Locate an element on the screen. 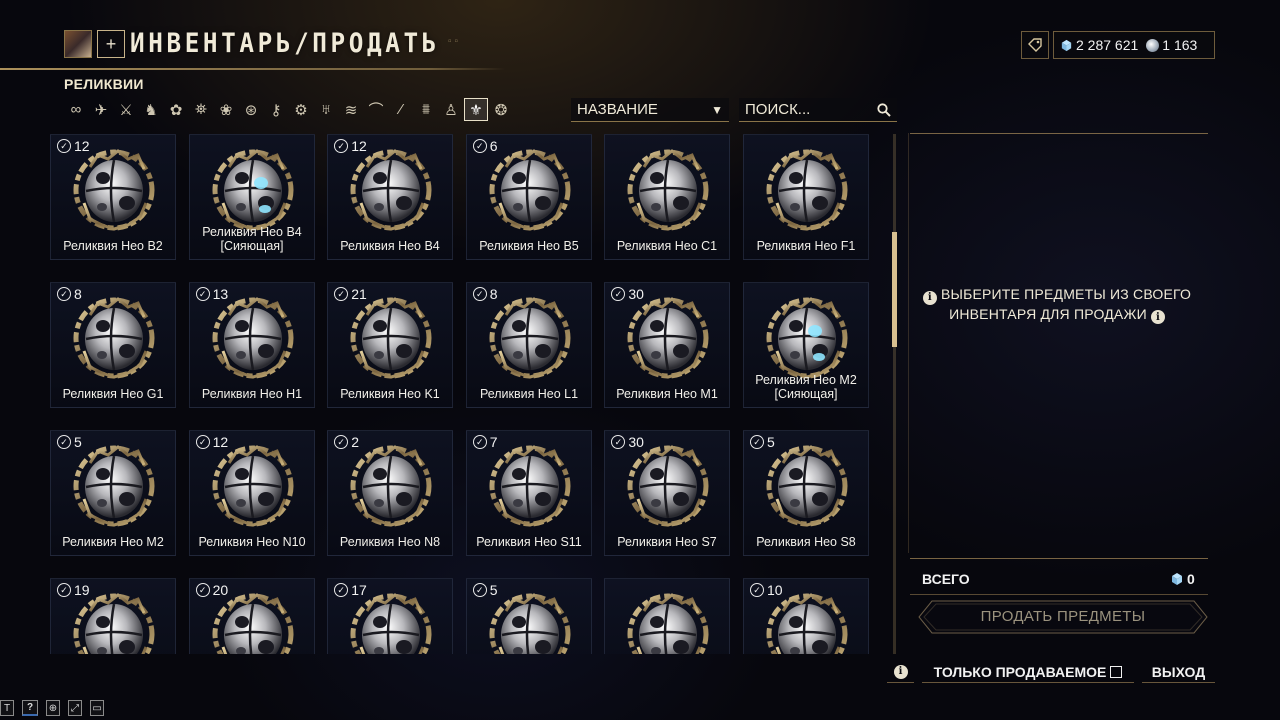 The width and height of the screenshot is (1280, 720). key-icon: ⚷ is located at coordinates (276, 109).